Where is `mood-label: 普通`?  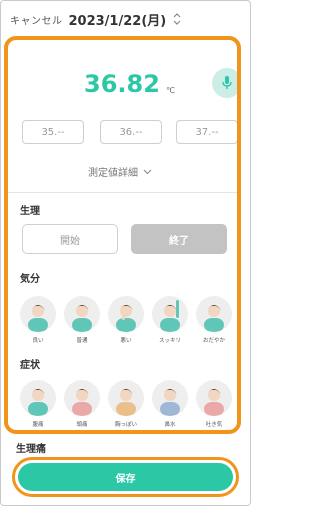
mood-label: 普通 is located at coordinates (82, 341).